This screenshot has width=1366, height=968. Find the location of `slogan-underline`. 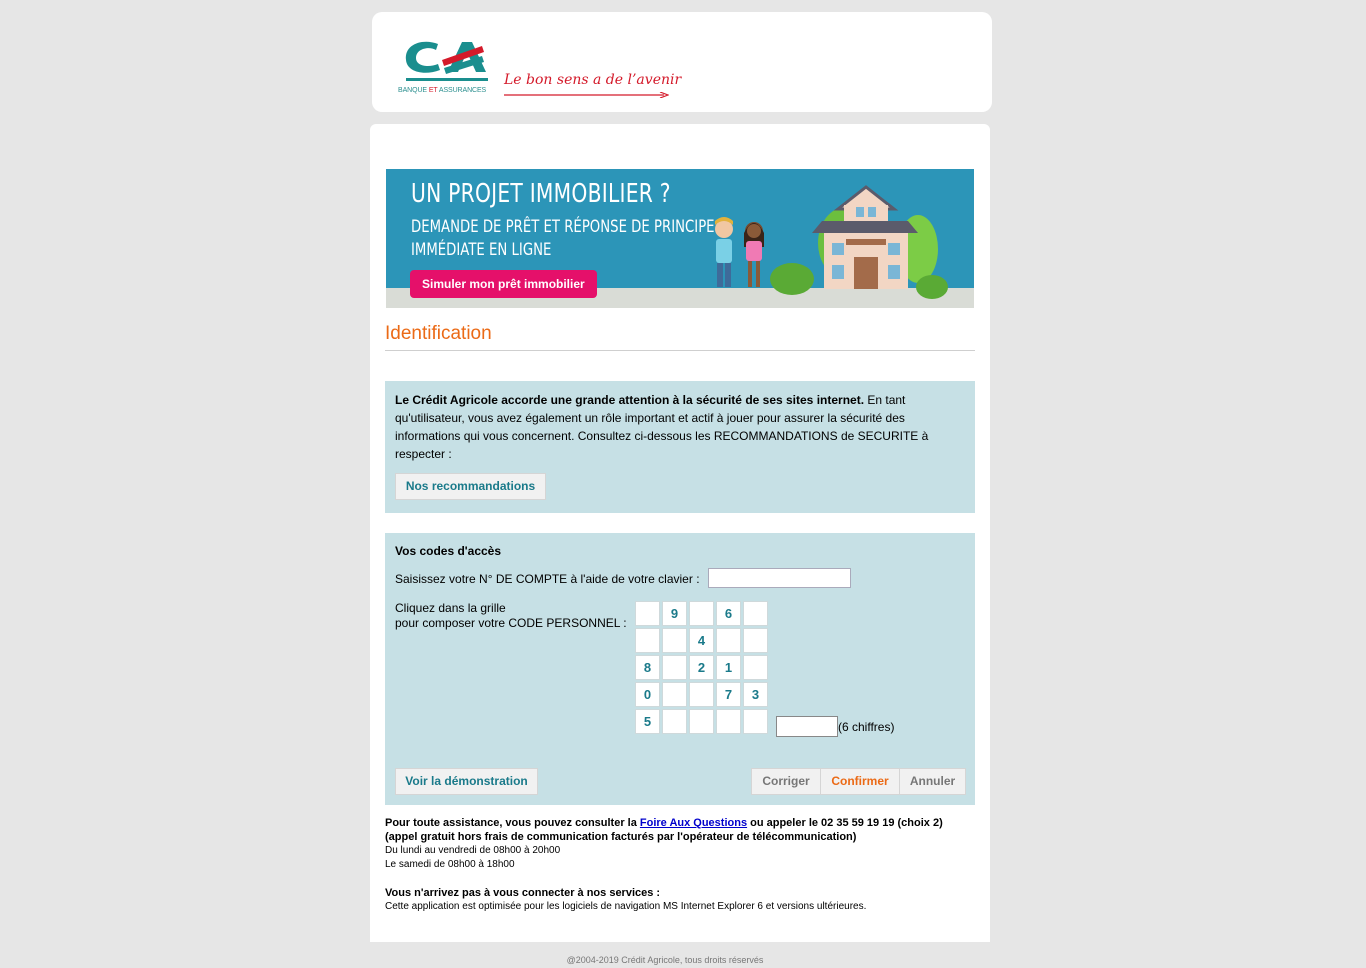

slogan-underline is located at coordinates (586, 95).